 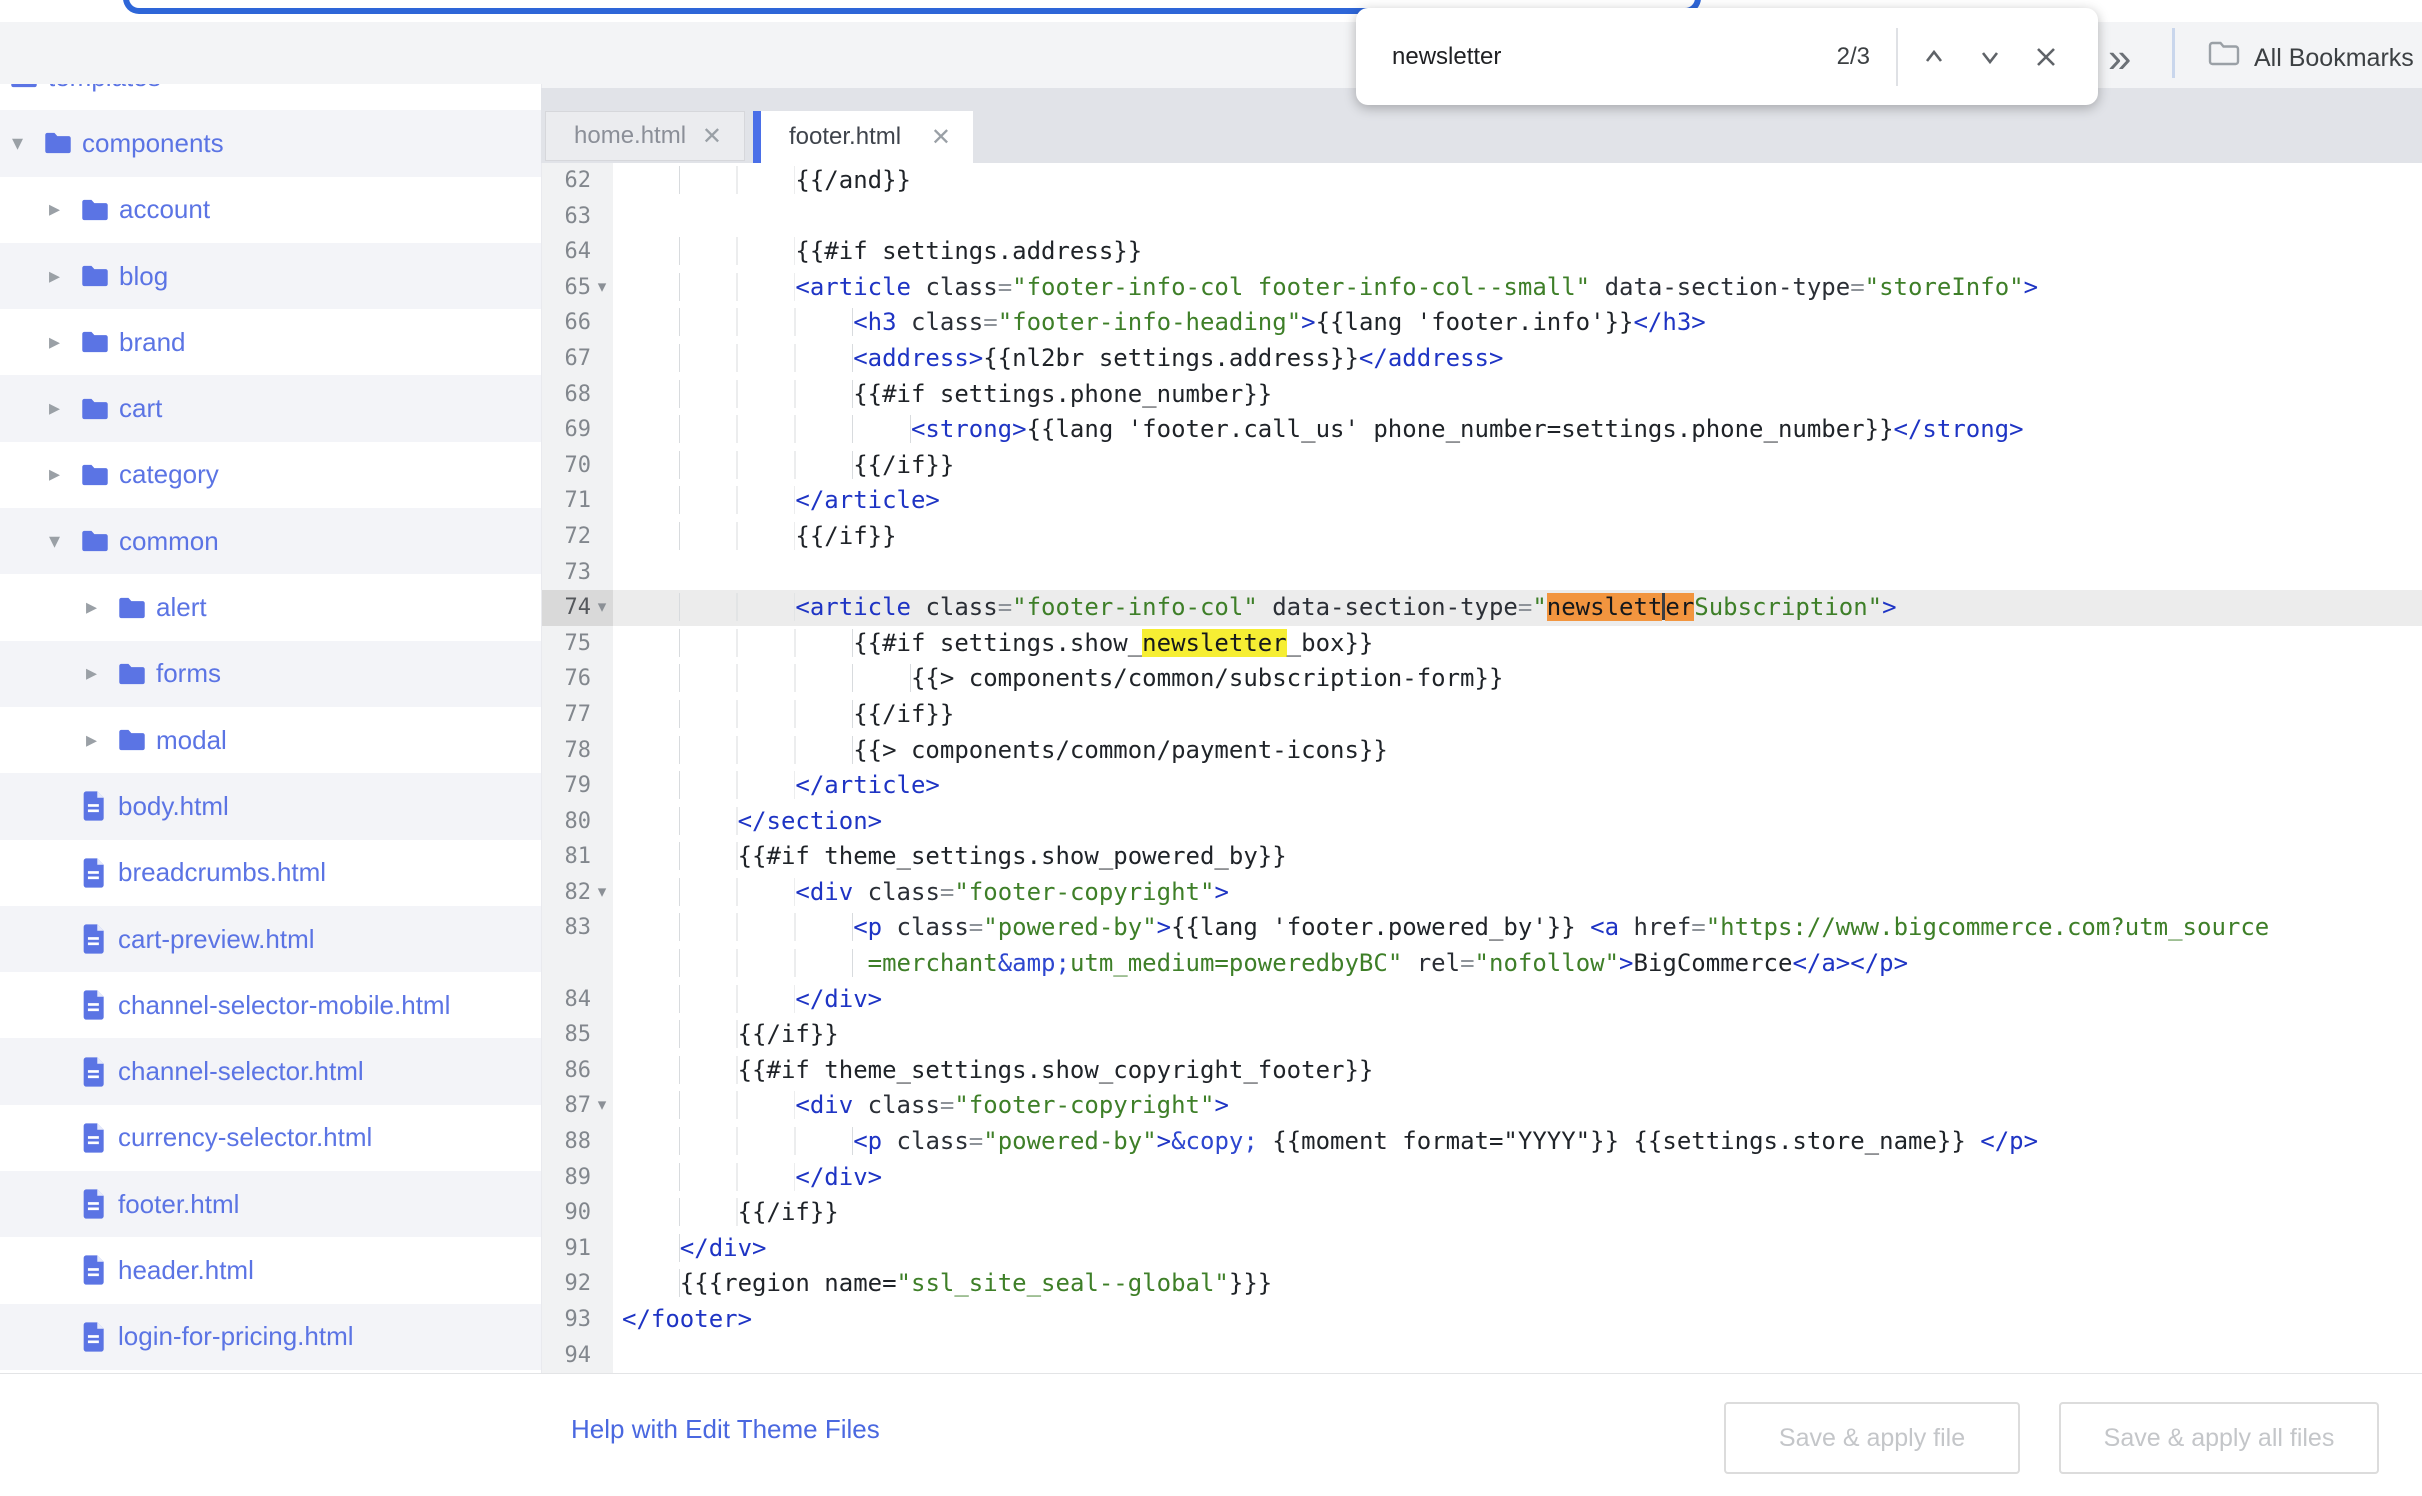 I want to click on code-line-75: 75 {{#if settings.show_newsletter_box}}, so click(x=1481, y=643).